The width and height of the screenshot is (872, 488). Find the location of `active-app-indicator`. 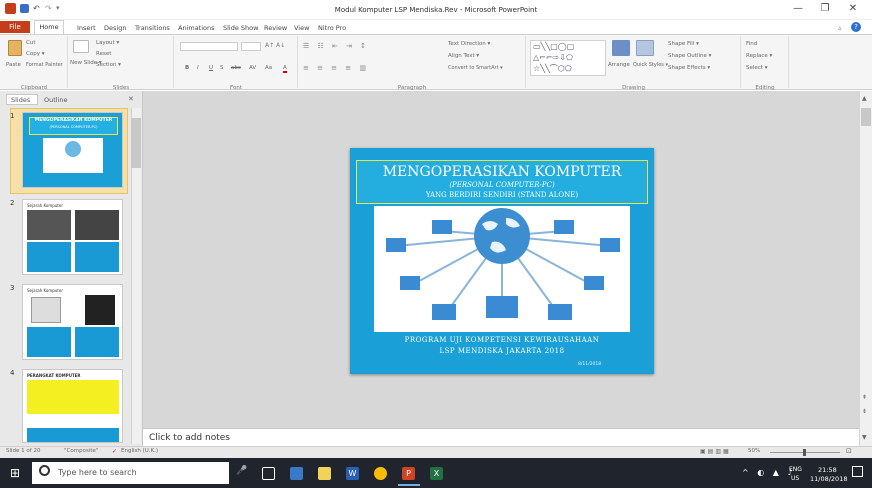

active-app-indicator is located at coordinates (409, 485).